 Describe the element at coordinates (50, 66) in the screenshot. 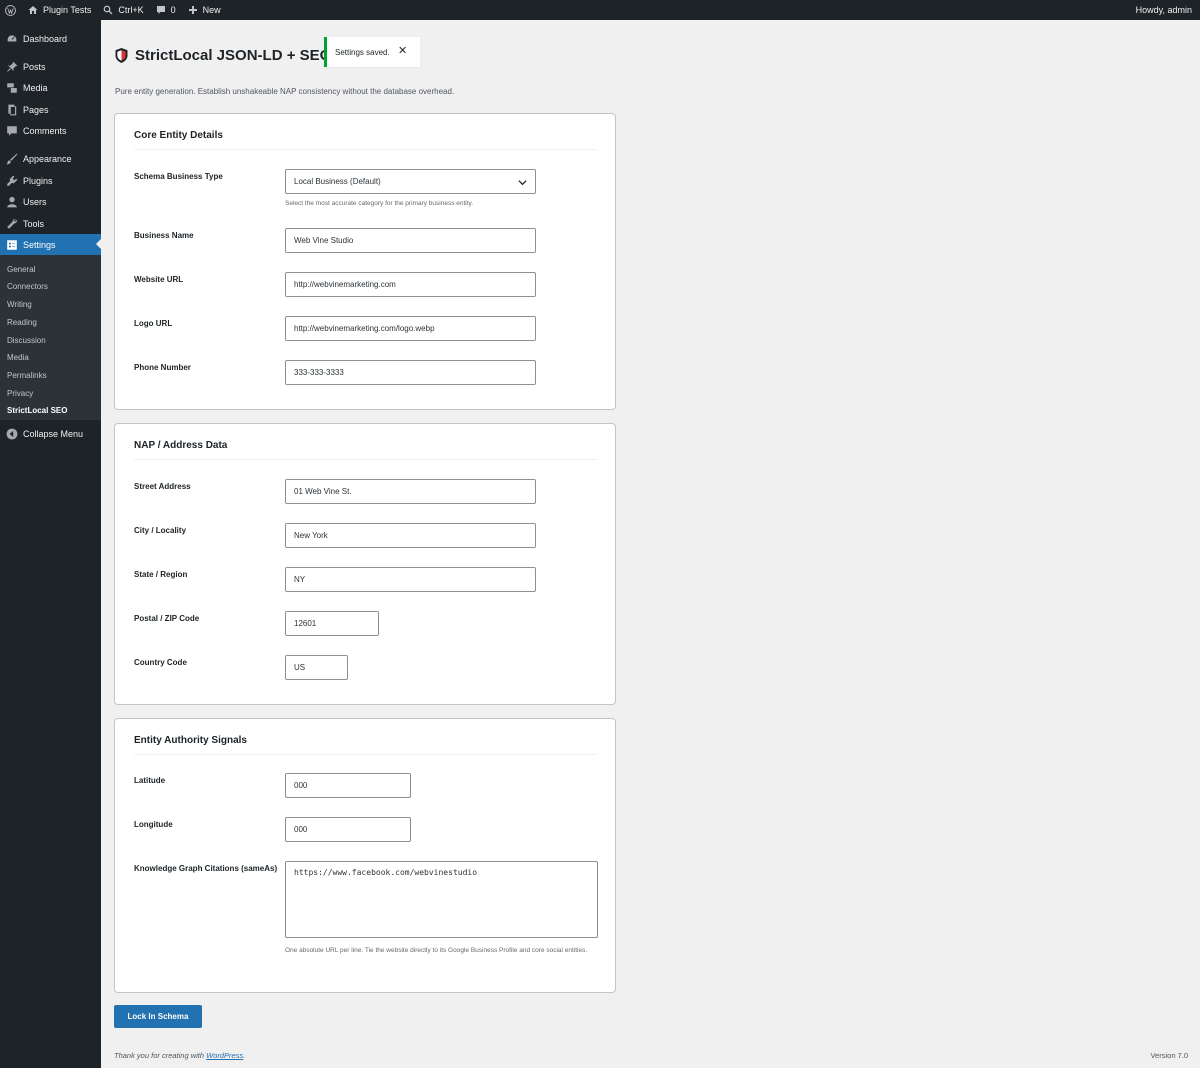

I see `menu-posts: Posts` at that location.